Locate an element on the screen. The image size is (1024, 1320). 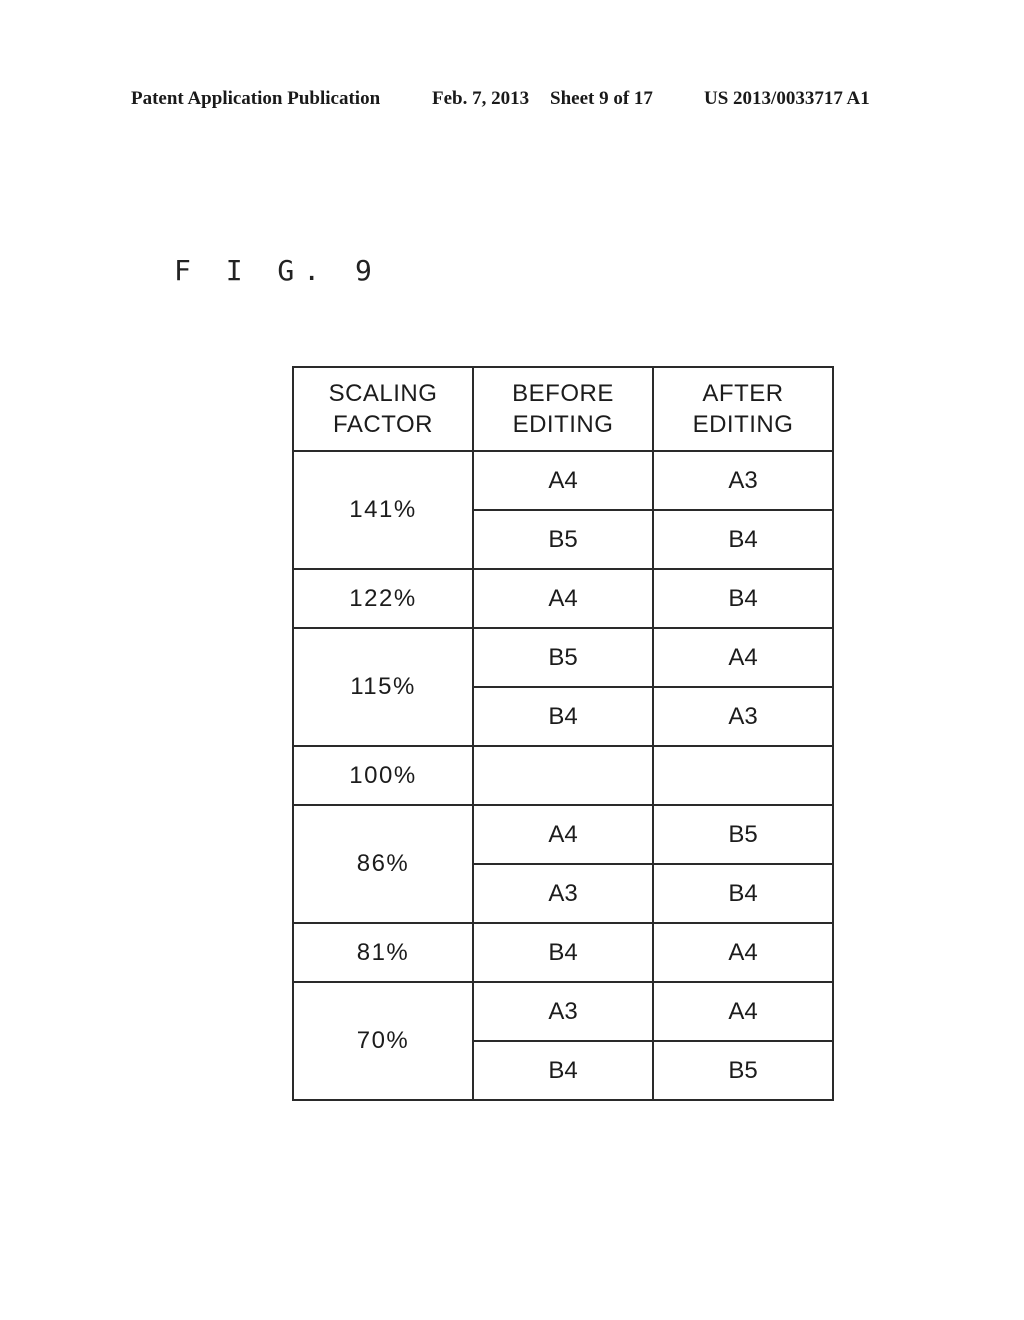
table-row: 86% A4 B5 is located at coordinates (563, 864).